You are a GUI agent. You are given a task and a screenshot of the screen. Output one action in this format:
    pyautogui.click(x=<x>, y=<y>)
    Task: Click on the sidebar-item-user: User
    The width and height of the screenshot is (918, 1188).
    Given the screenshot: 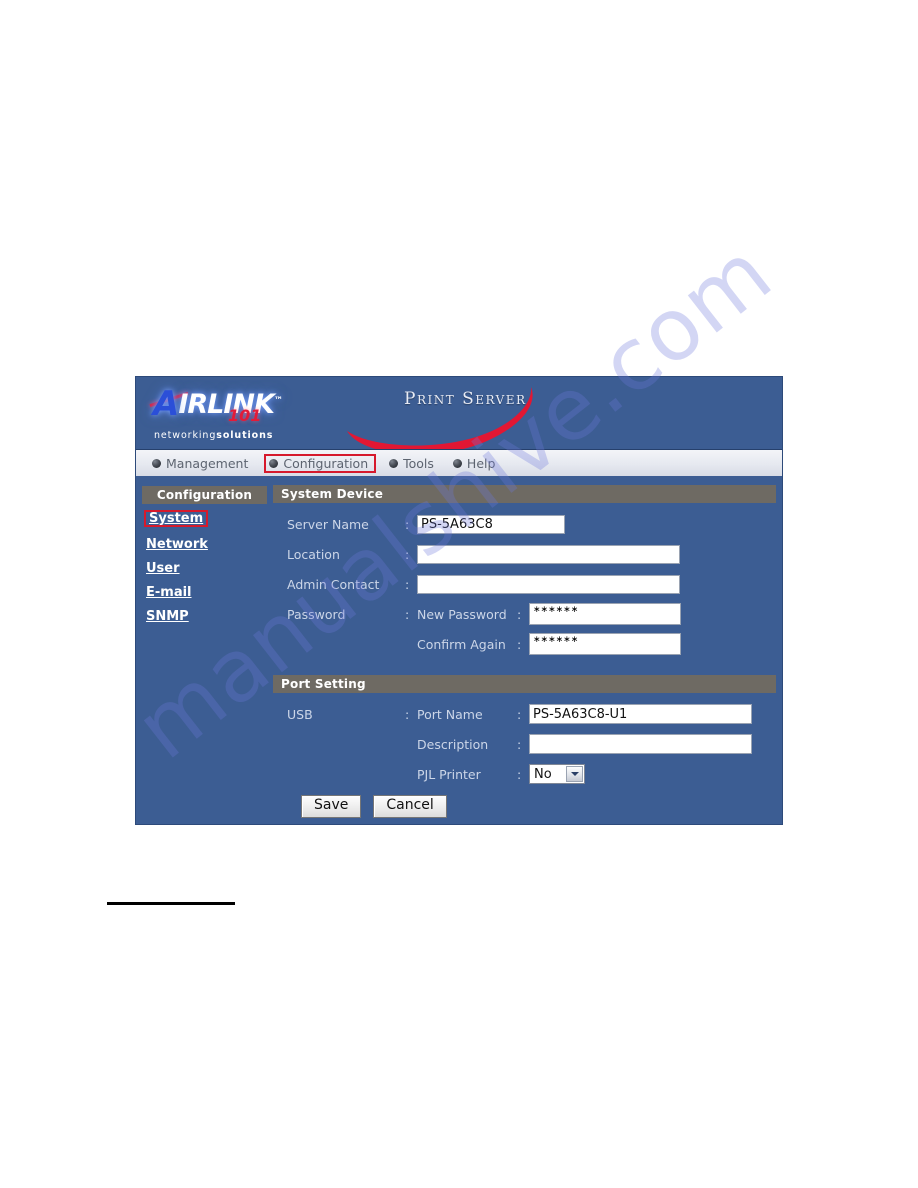 What is the action you would take?
    pyautogui.click(x=163, y=568)
    